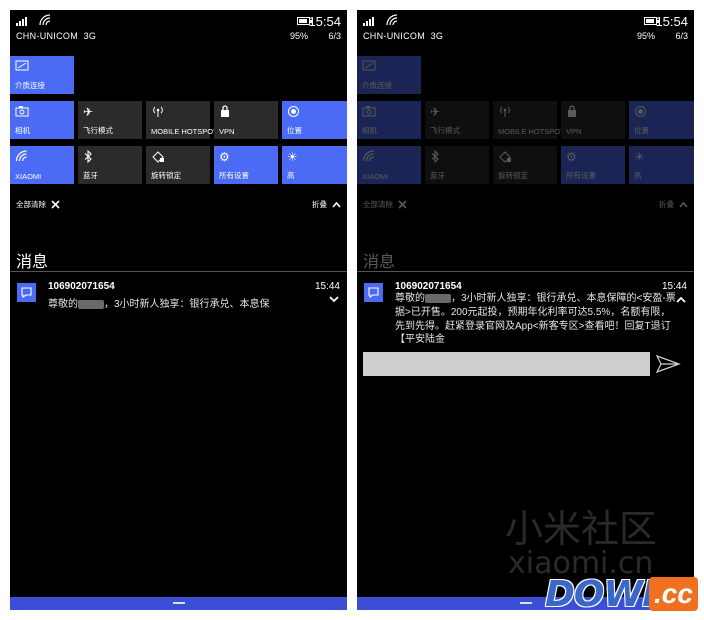  What do you see at coordinates (334, 299) in the screenshot?
I see `chevron-down-icon` at bounding box center [334, 299].